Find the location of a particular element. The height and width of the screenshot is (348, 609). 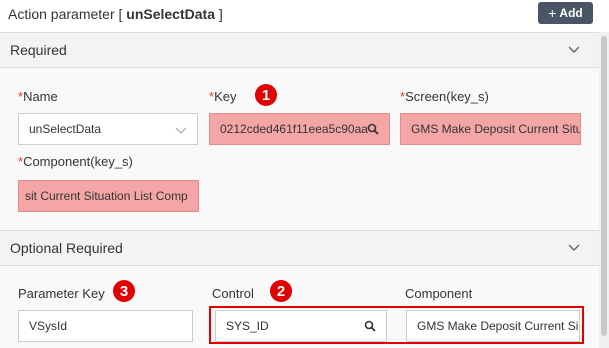

plus-icon: + is located at coordinates (552, 13).